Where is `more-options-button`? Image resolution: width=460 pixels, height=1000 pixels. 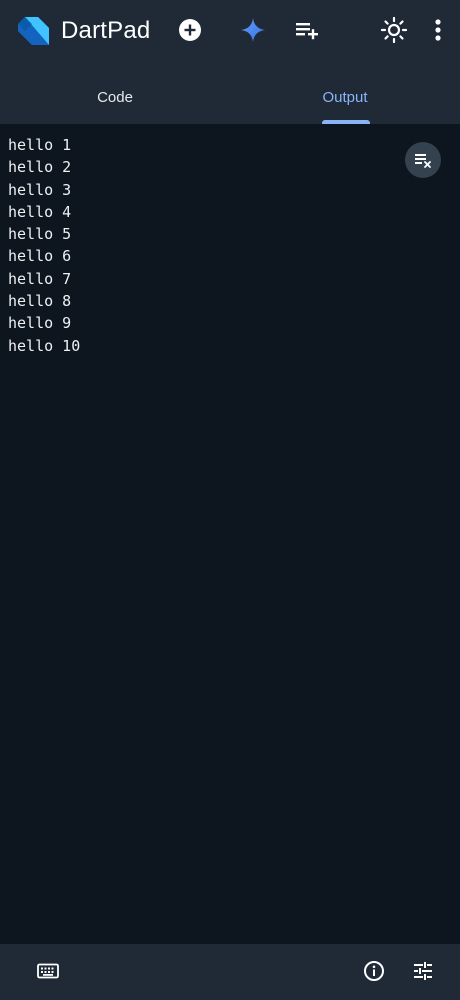
more-options-button is located at coordinates (438, 30).